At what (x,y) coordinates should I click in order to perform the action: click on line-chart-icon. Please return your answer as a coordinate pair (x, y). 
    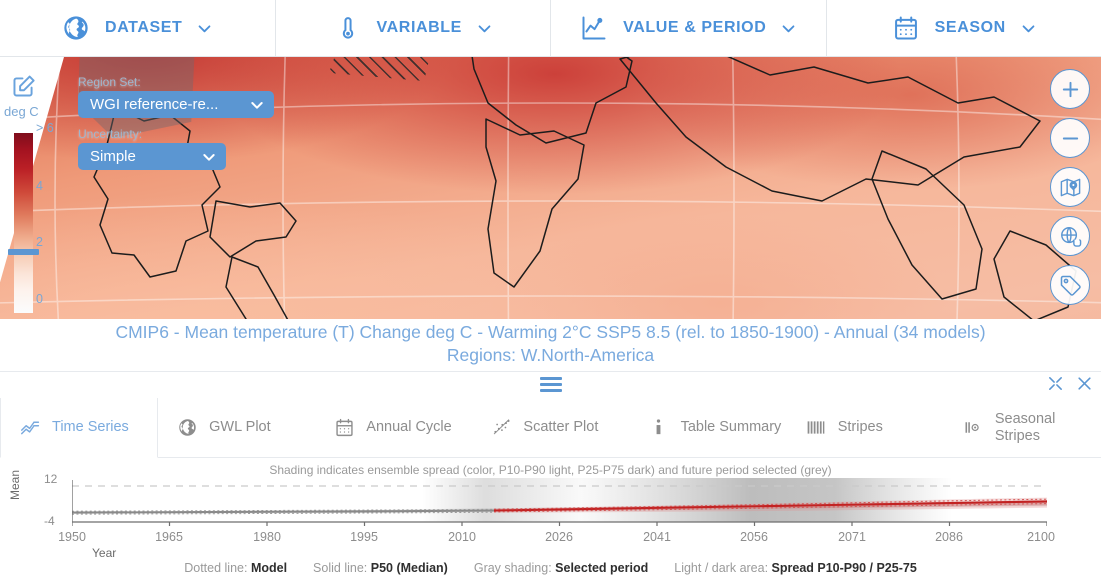
    Looking at the image, I should click on (594, 28).